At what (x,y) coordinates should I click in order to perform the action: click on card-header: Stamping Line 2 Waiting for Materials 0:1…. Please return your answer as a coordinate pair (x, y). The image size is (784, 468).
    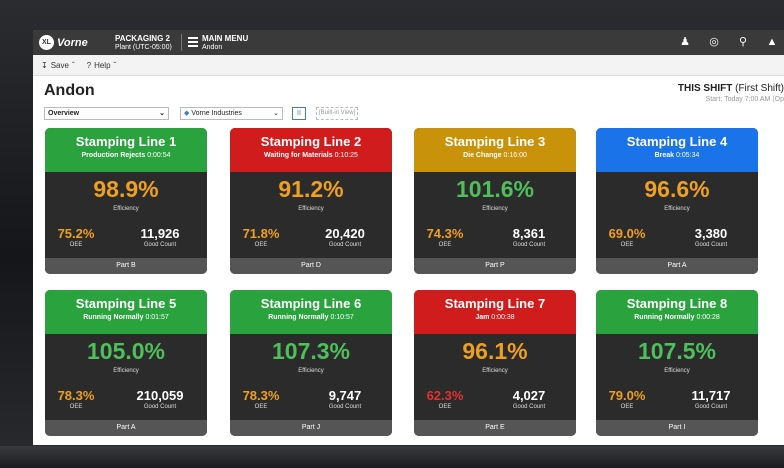
    Looking at the image, I should click on (311, 150).